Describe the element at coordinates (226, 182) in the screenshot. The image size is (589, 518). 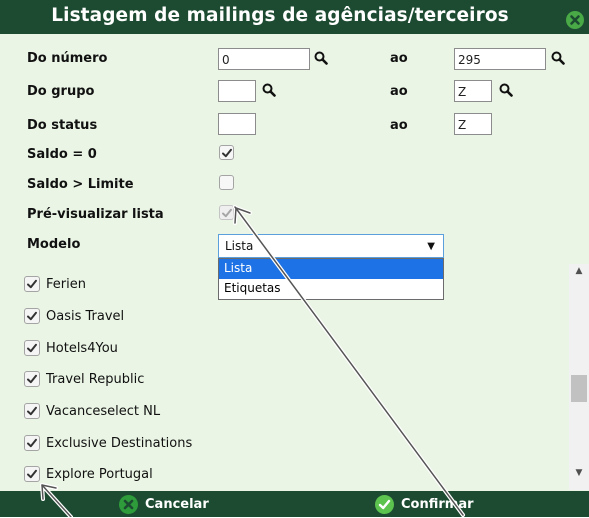
I see `saldo-limite-checkbox` at that location.